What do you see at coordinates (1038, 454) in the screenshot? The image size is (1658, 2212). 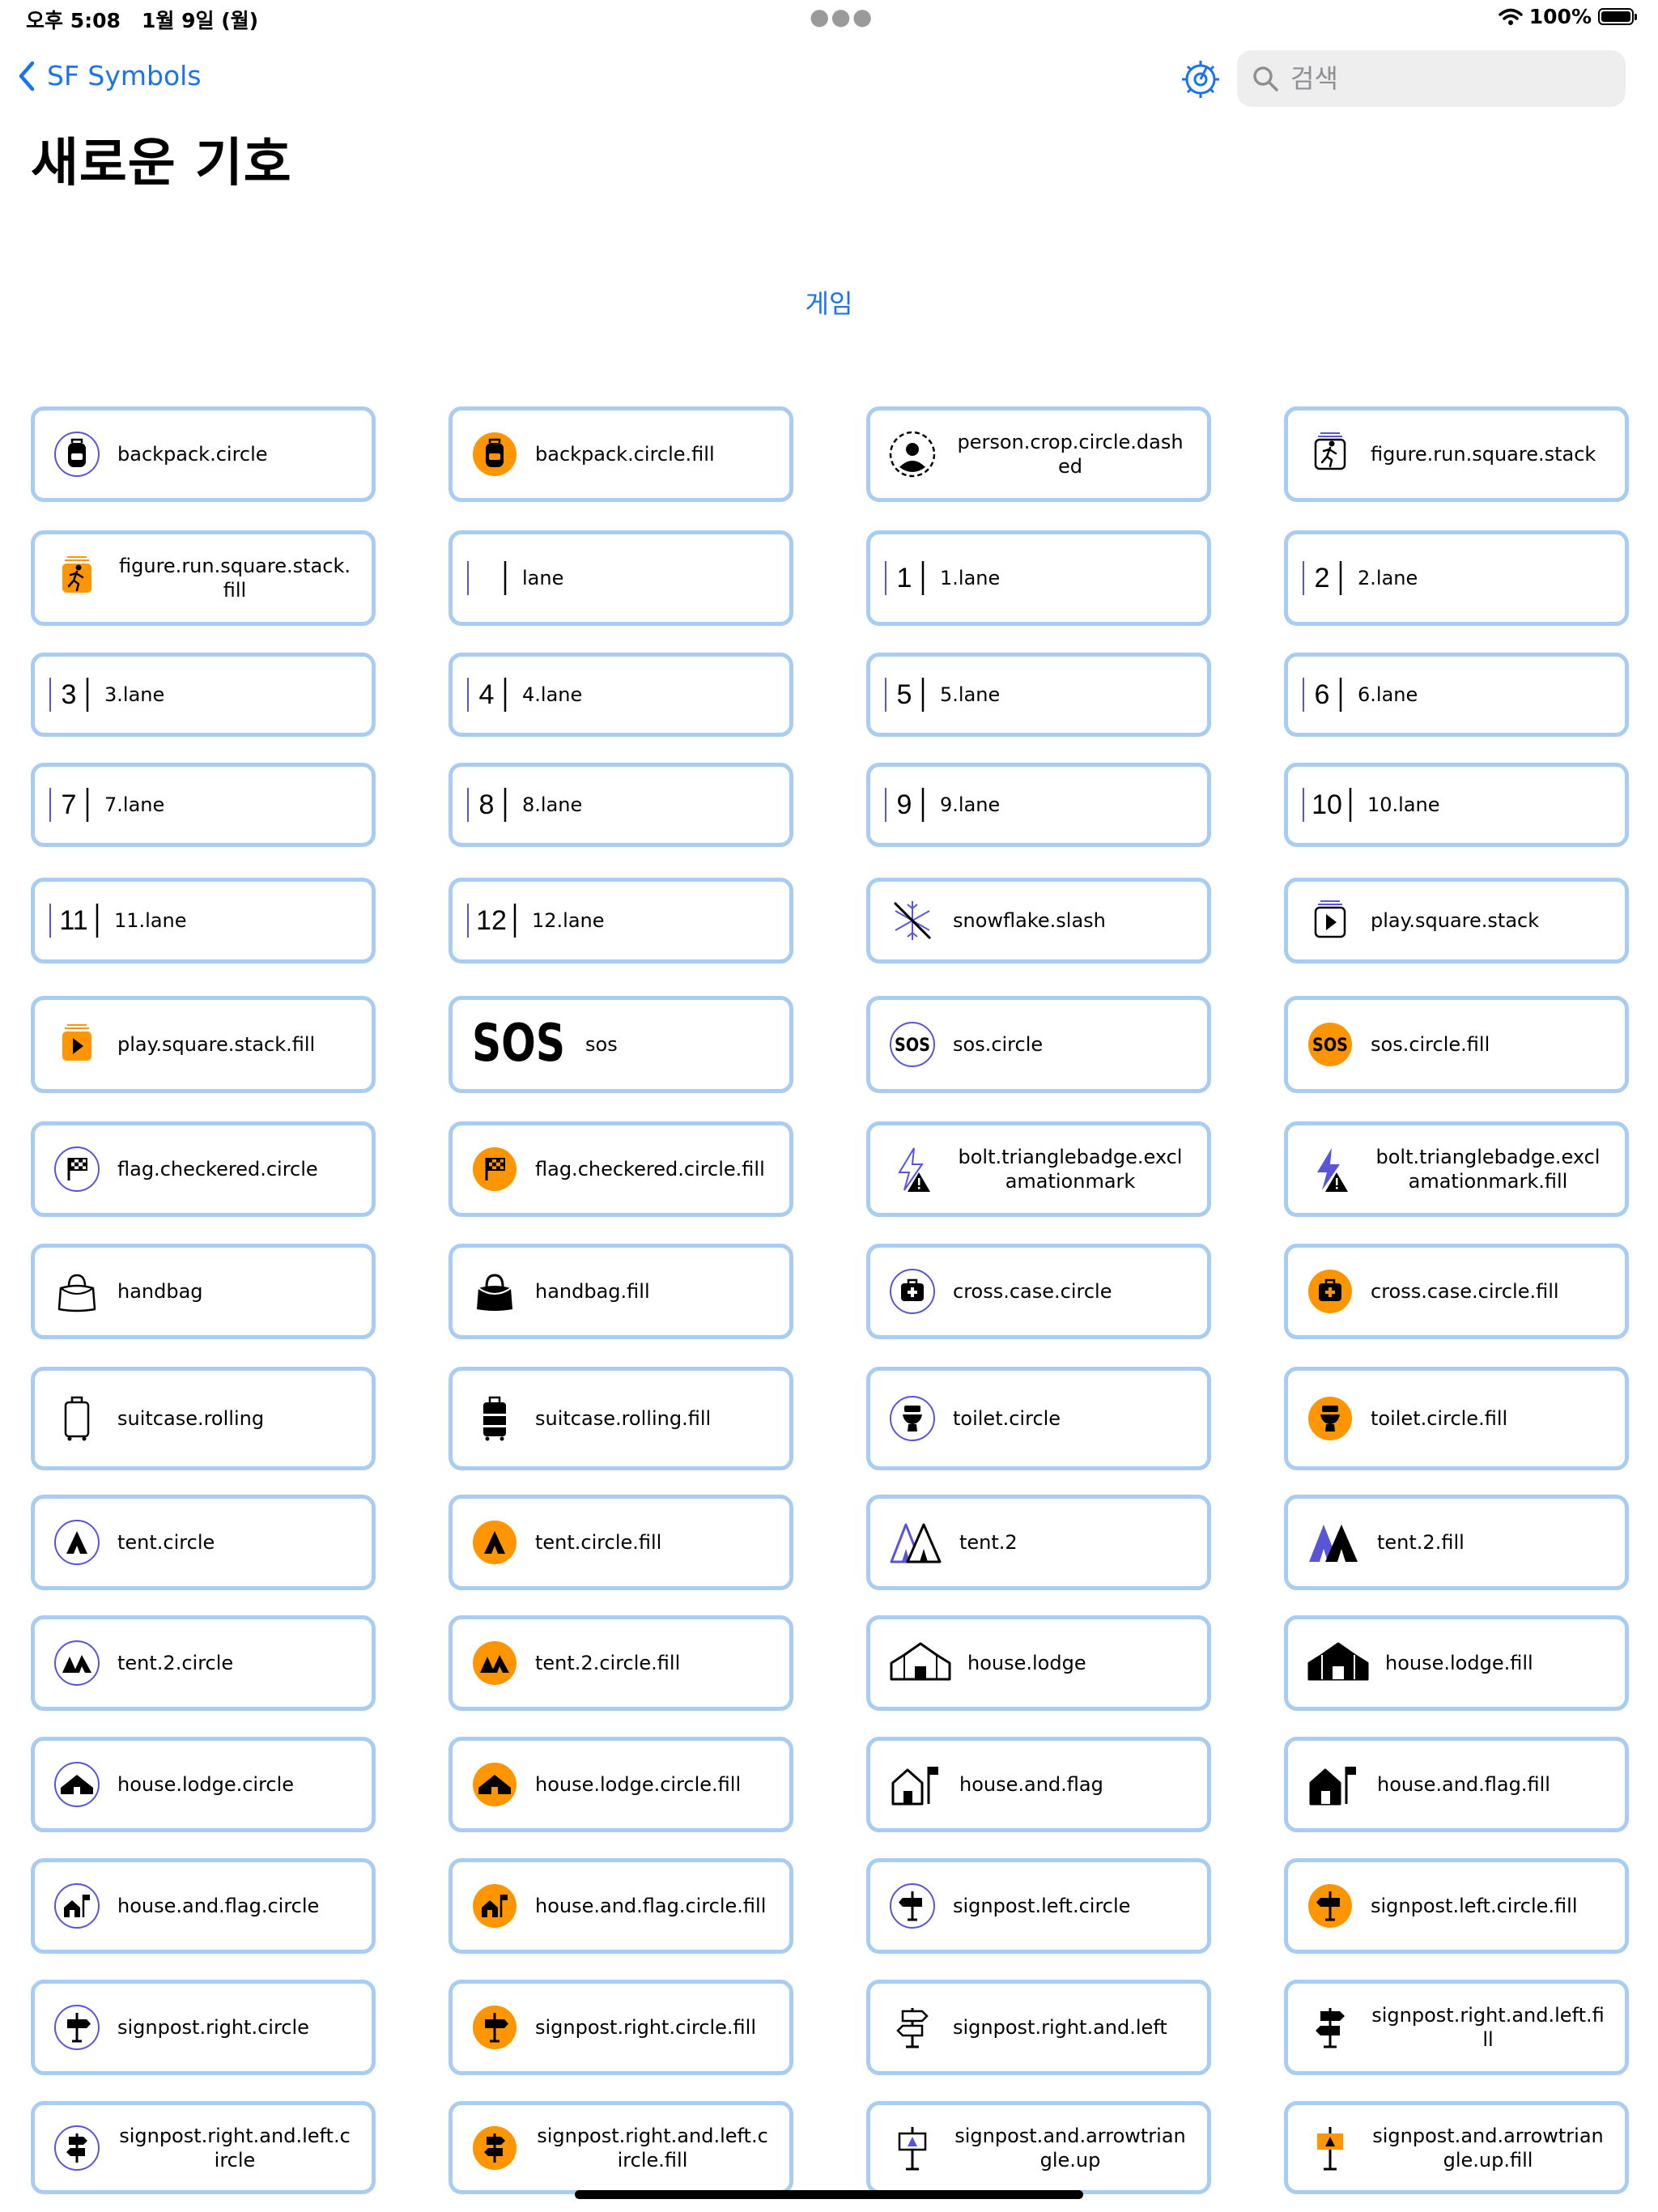 I see `symbol-card-person-crop-circle-dashed: person.crop.circle.dashed` at bounding box center [1038, 454].